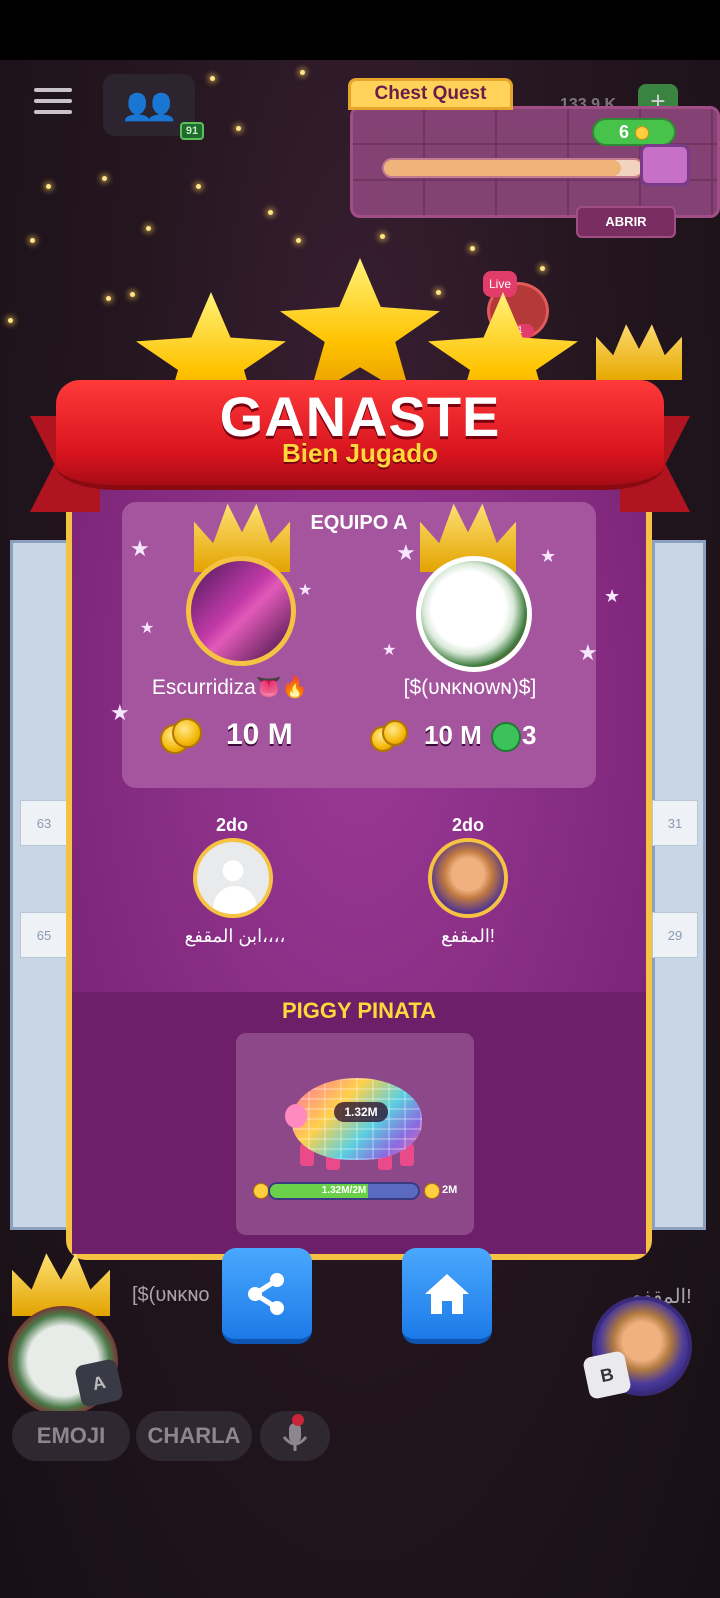 The height and width of the screenshot is (1598, 720). What do you see at coordinates (430, 94) in the screenshot?
I see `chest-quest-title: Chest Quest` at bounding box center [430, 94].